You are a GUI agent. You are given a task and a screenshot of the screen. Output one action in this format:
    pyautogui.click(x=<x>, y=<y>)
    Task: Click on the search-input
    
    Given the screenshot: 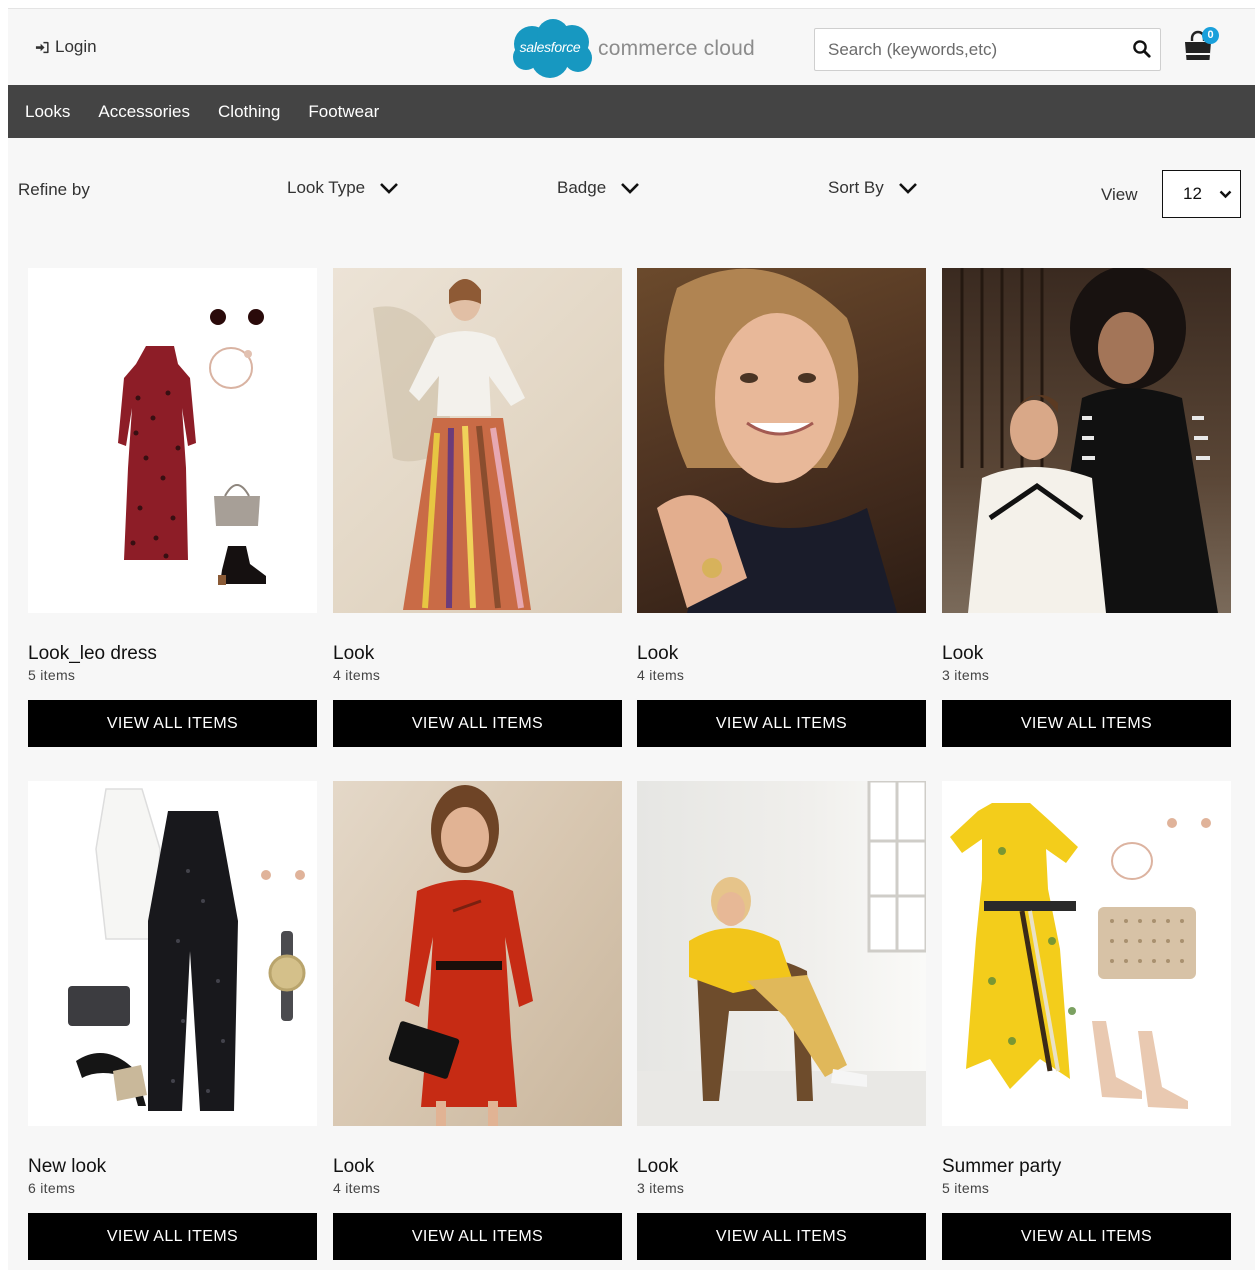 What is the action you would take?
    pyautogui.click(x=965, y=49)
    